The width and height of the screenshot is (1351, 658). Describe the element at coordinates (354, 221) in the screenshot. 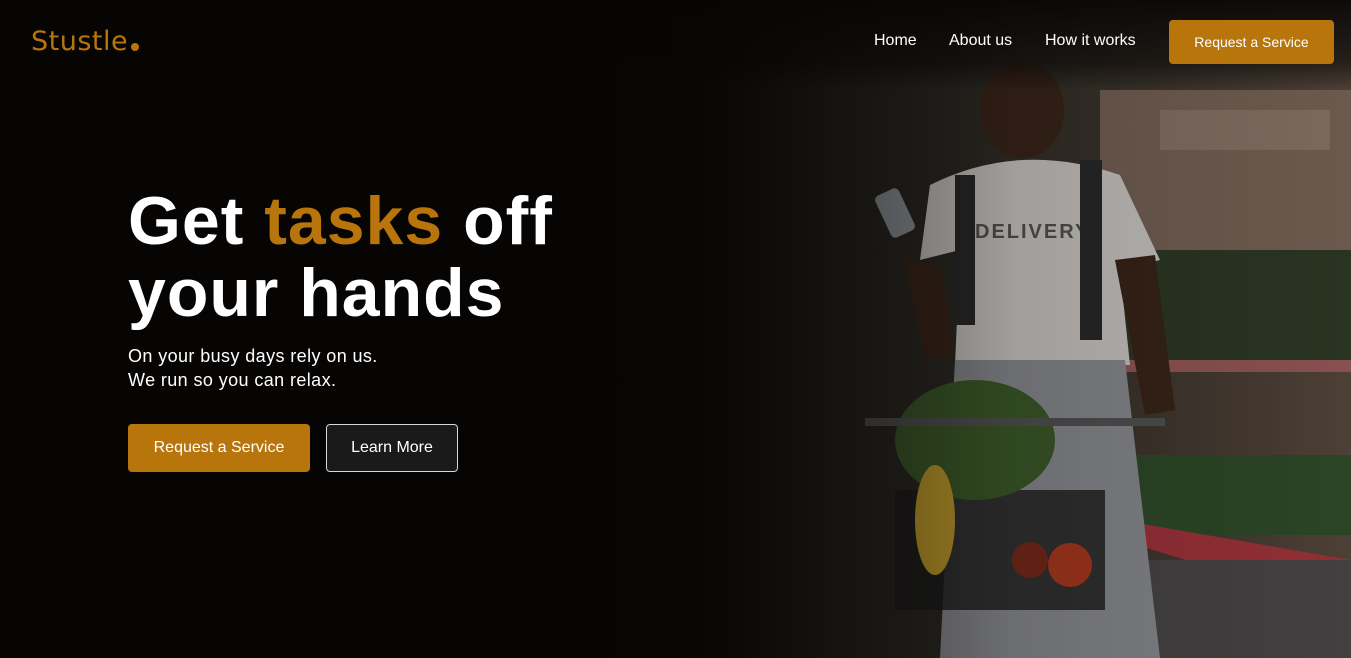

I see `headline-accent: tasks` at that location.